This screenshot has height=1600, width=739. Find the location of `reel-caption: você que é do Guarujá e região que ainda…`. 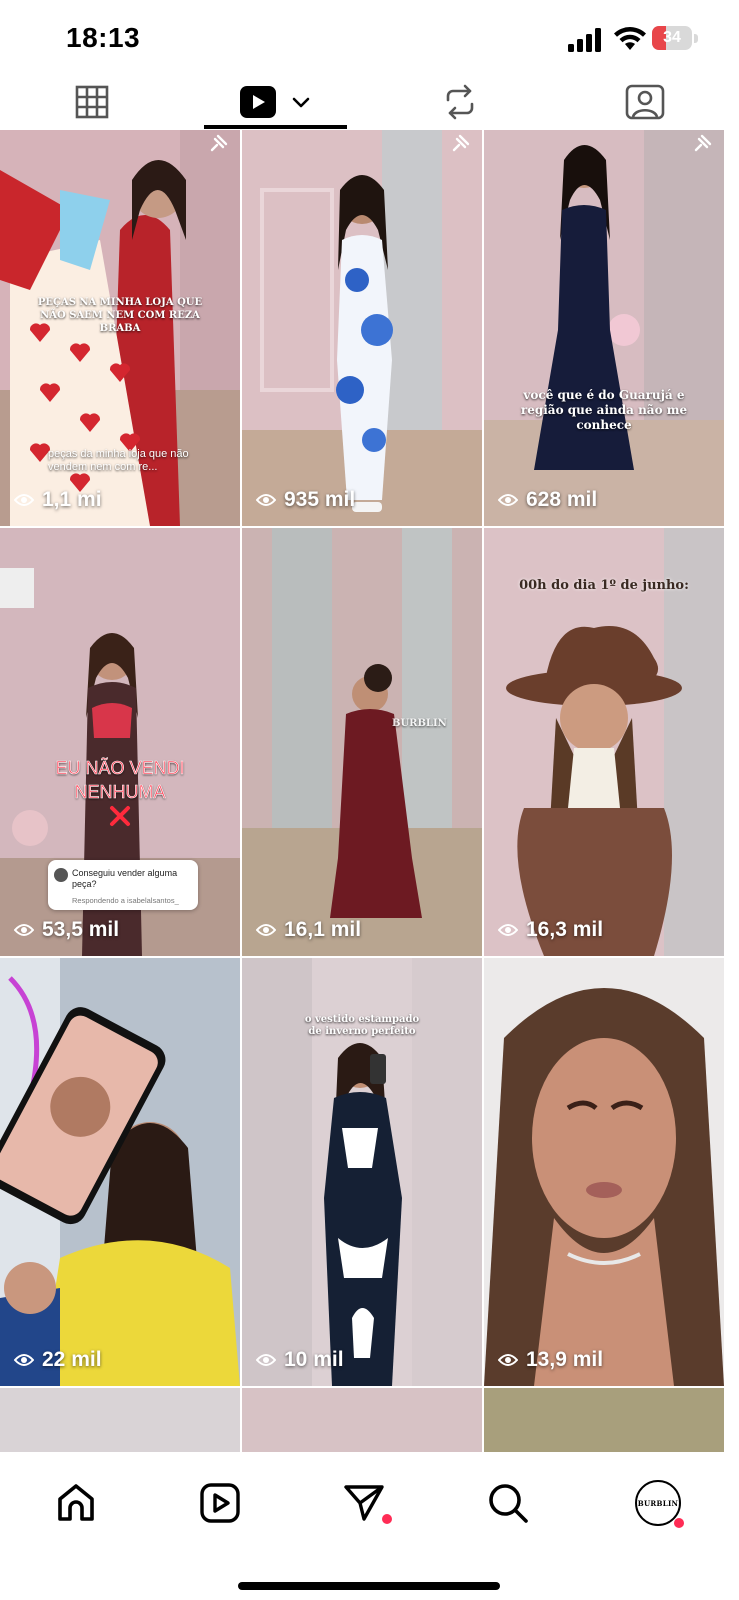

reel-caption: você que é do Guarujá e região que ainda… is located at coordinates (604, 410).